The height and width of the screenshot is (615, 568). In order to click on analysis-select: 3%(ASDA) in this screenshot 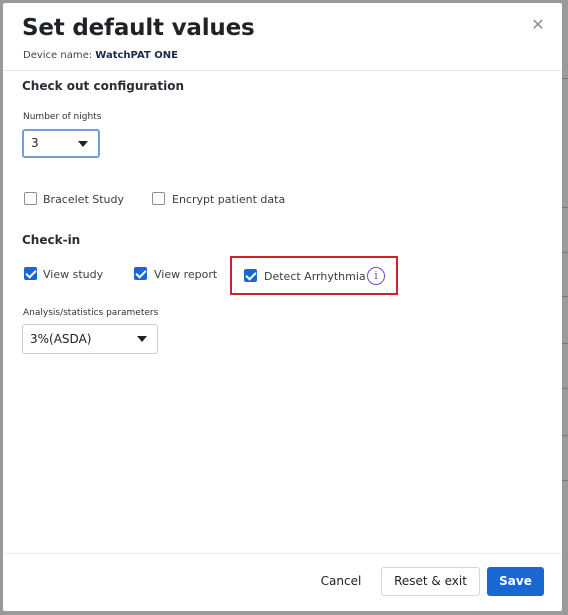, I will do `click(90, 339)`.